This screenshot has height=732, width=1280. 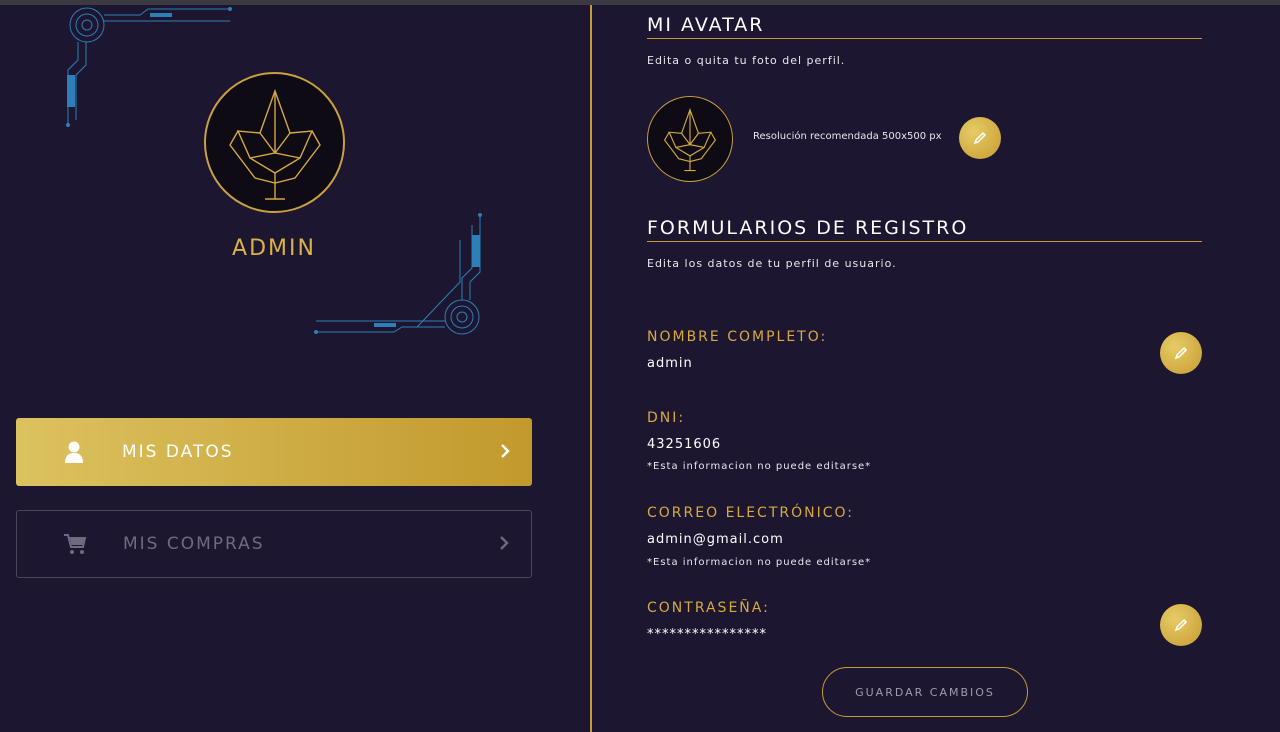 I want to click on avatar-section-description: Edita o quita tu foto del perfil., so click(x=746, y=60).